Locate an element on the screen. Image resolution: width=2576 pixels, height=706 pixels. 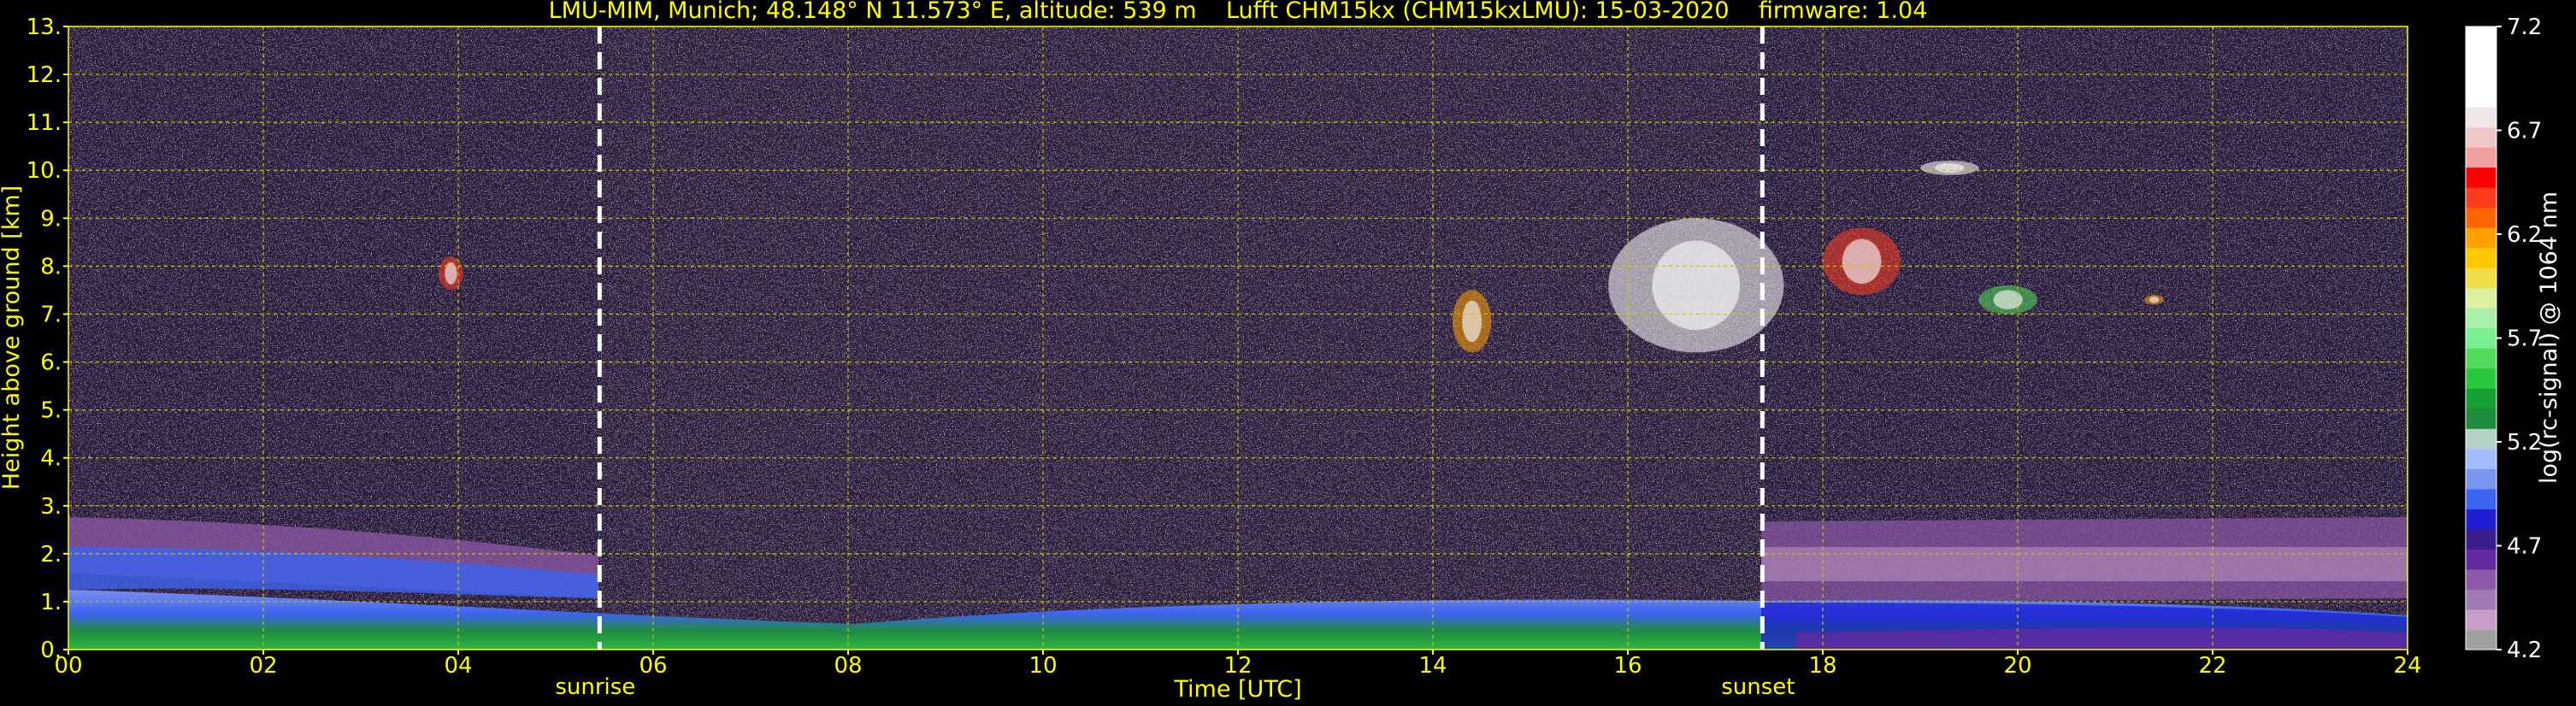
y-tick-label: 13. is located at coordinates (44, 27).